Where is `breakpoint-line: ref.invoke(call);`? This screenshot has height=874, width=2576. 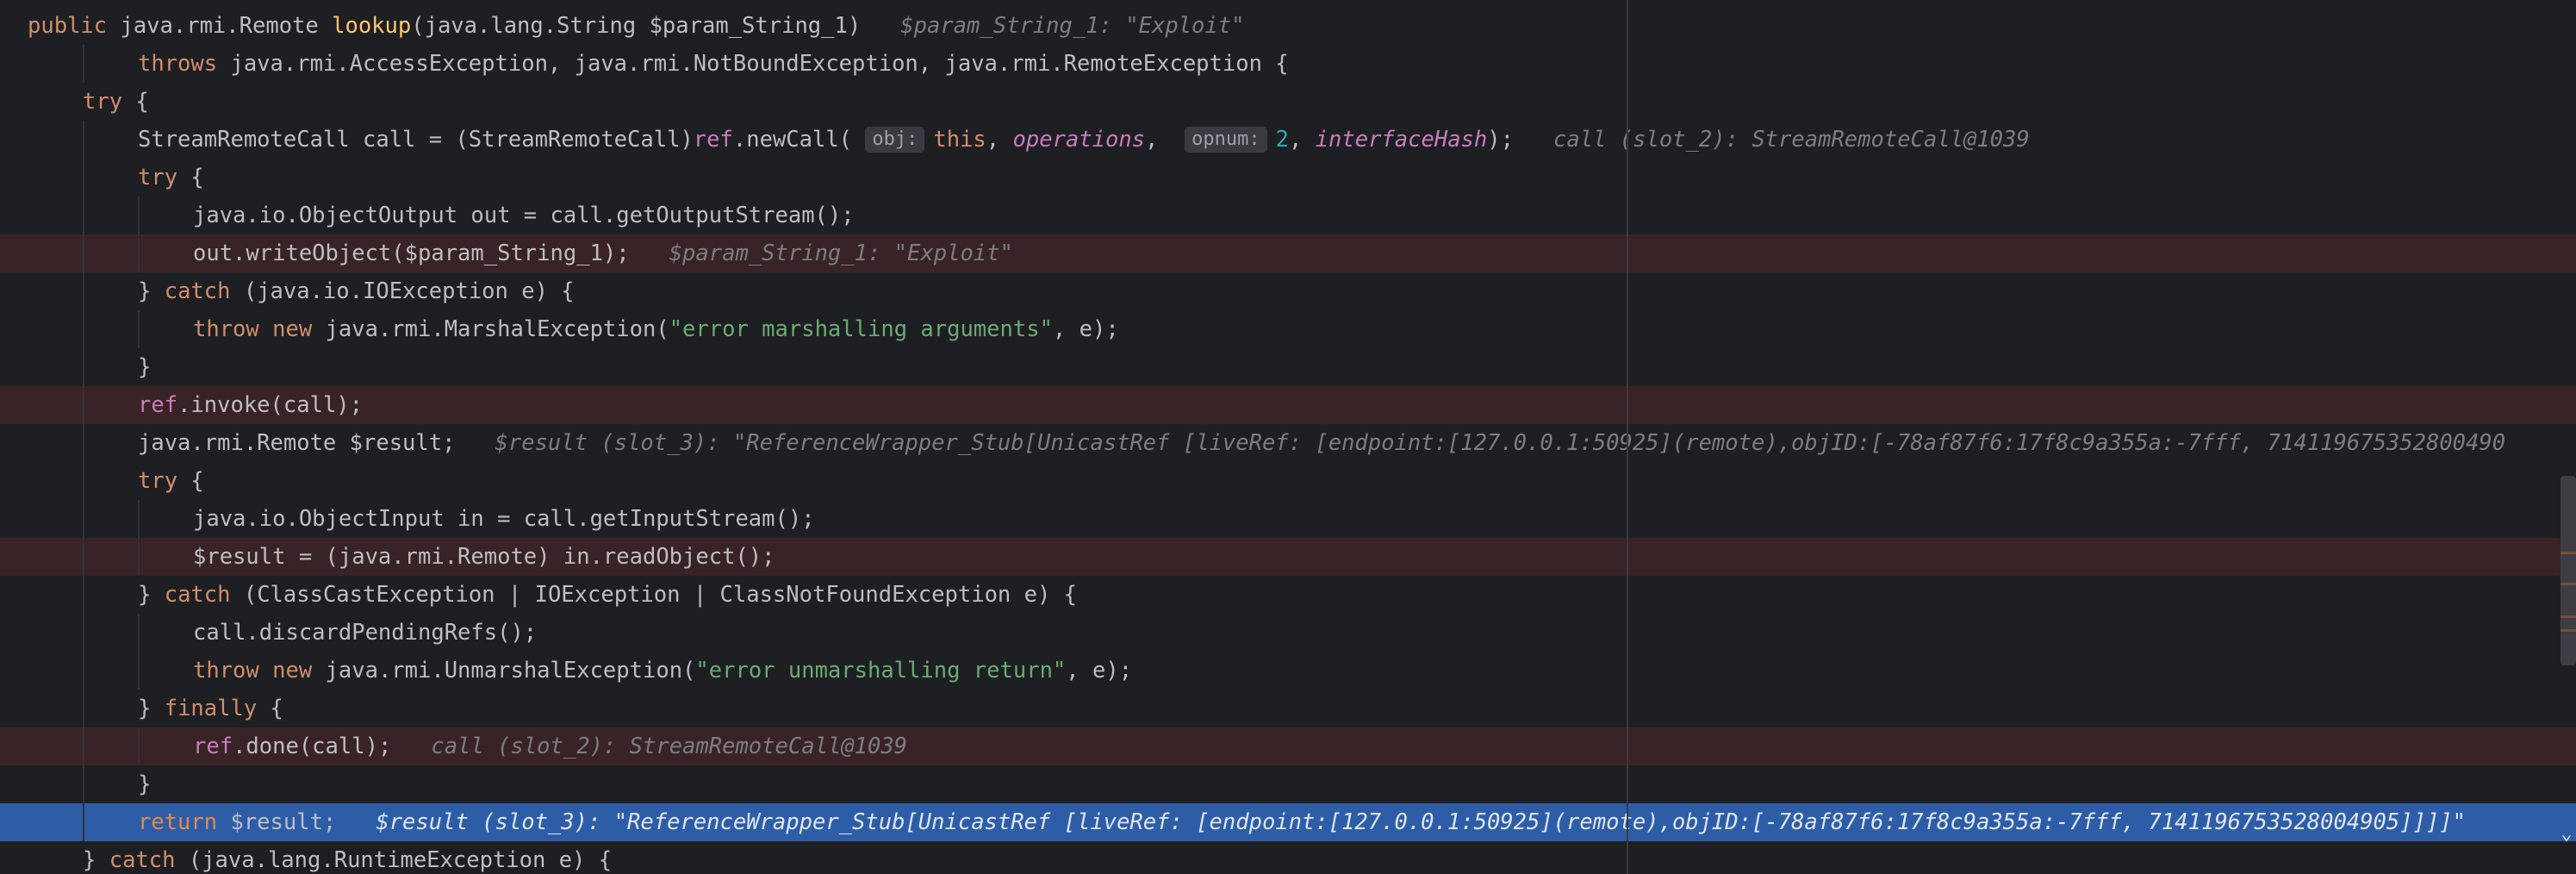 breakpoint-line: ref.invoke(call); is located at coordinates (1288, 405).